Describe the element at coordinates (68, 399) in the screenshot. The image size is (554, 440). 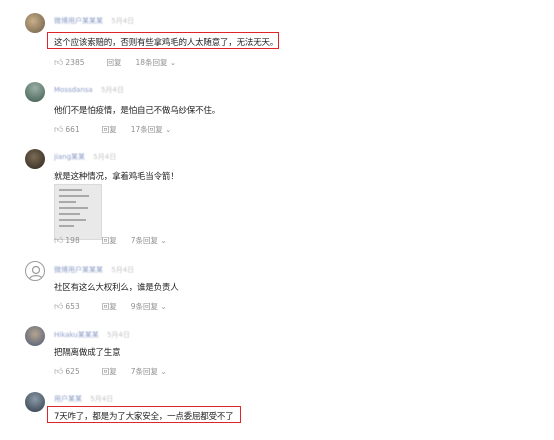
I see `username: 用户某某` at that location.